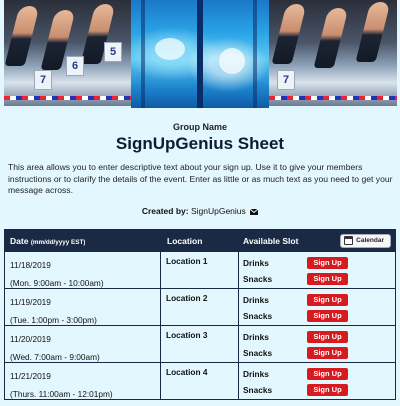 Image resolution: width=400 pixels, height=406 pixels. What do you see at coordinates (349, 240) in the screenshot?
I see `calendar-icon` at bounding box center [349, 240].